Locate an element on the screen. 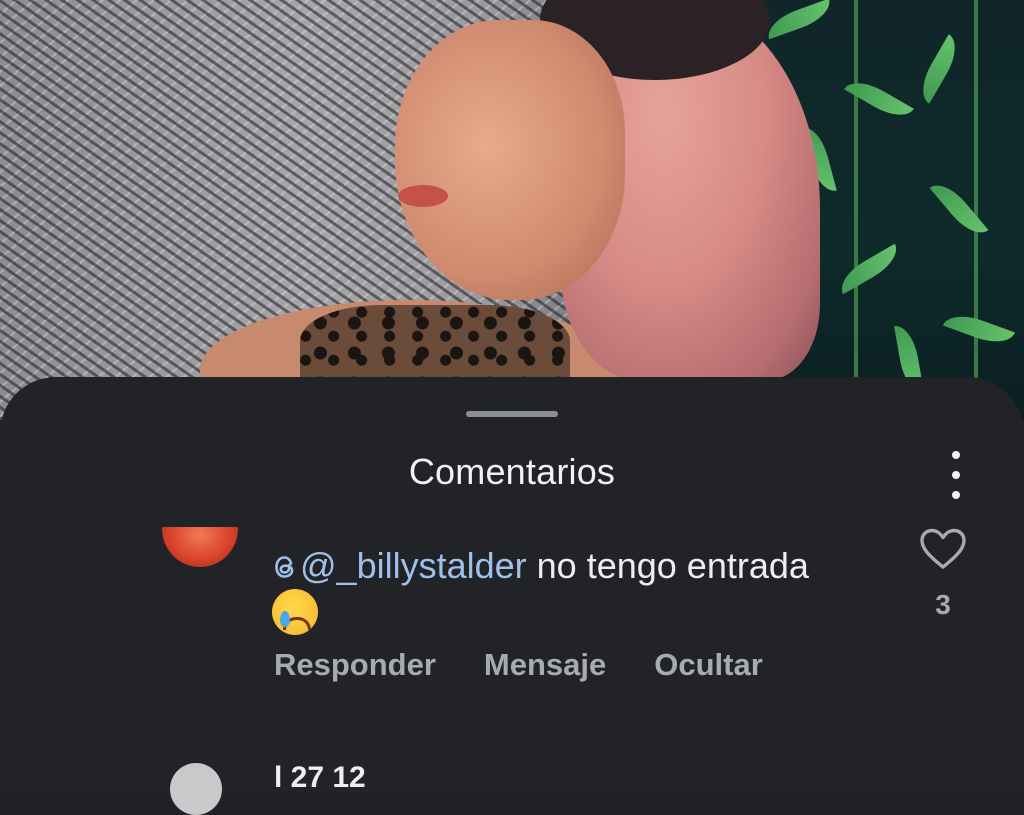 The width and height of the screenshot is (1024, 815). mention-link: @_billystalder is located at coordinates (399, 565).